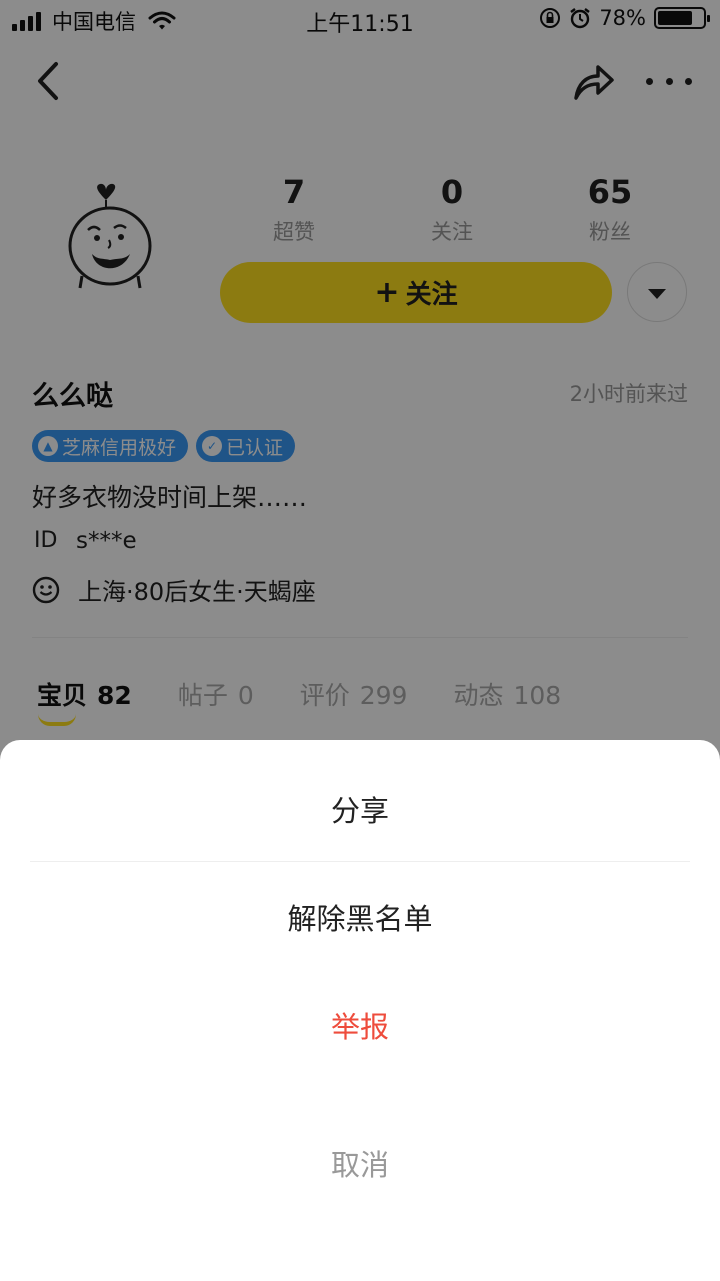 The height and width of the screenshot is (1281, 720). What do you see at coordinates (566, 1256) in the screenshot?
I see `watermark: 大家坛@好运都藏在善良里` at bounding box center [566, 1256].